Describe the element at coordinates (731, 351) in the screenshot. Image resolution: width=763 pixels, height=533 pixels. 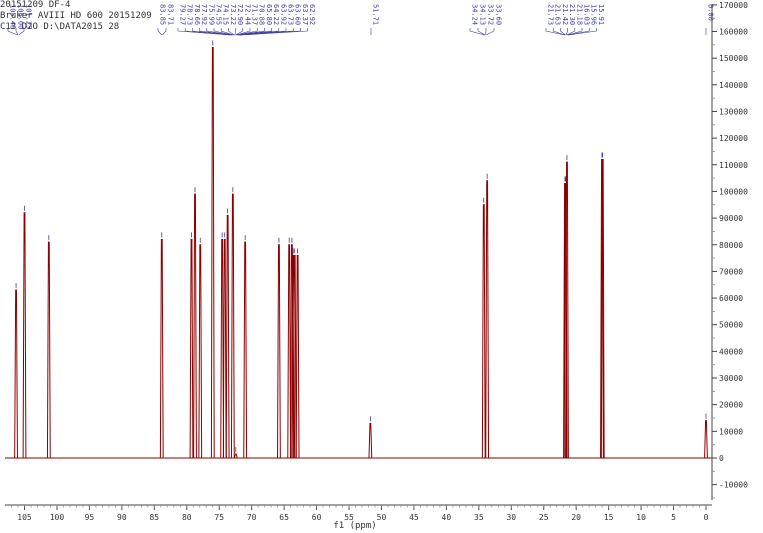
I see `y-tick-label: 40000` at that location.